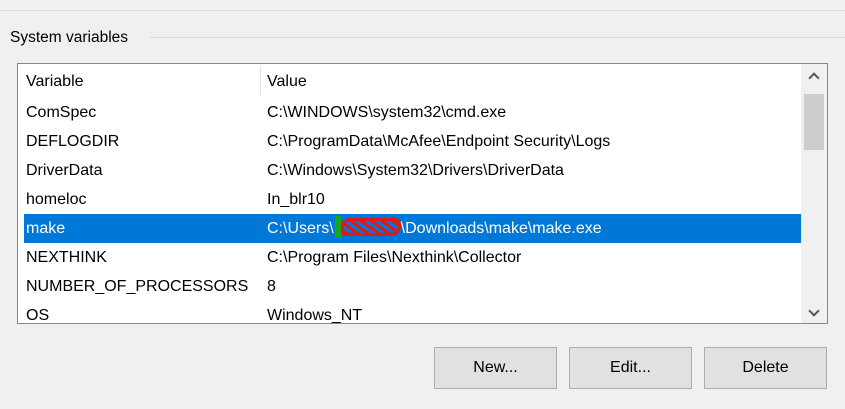  Describe the element at coordinates (315, 315) in the screenshot. I see `variable-value: Windows_NT` at that location.